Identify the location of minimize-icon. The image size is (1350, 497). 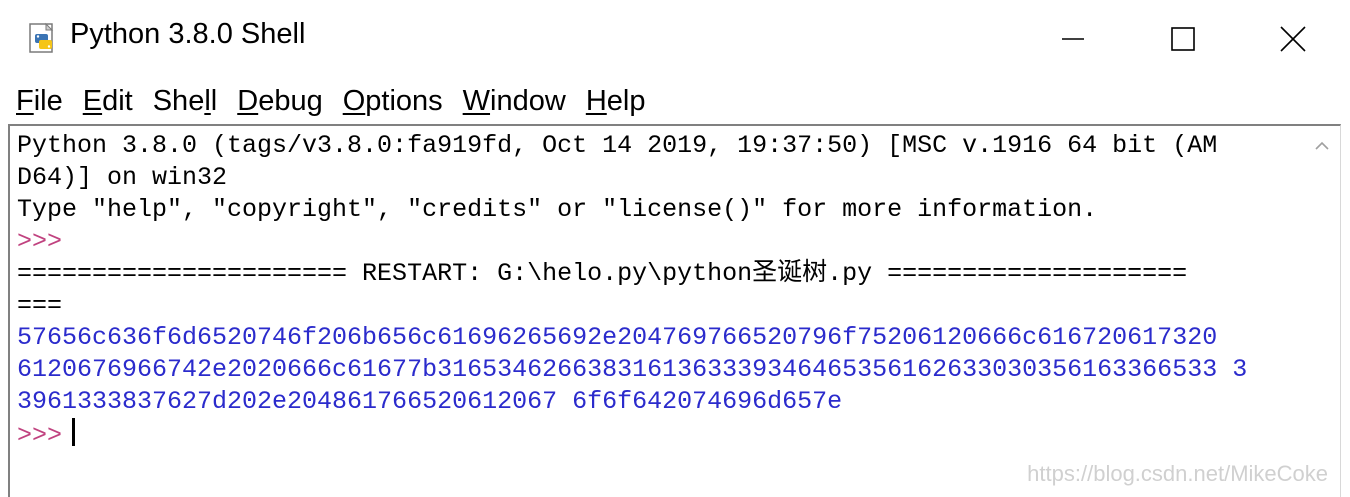
(1073, 39).